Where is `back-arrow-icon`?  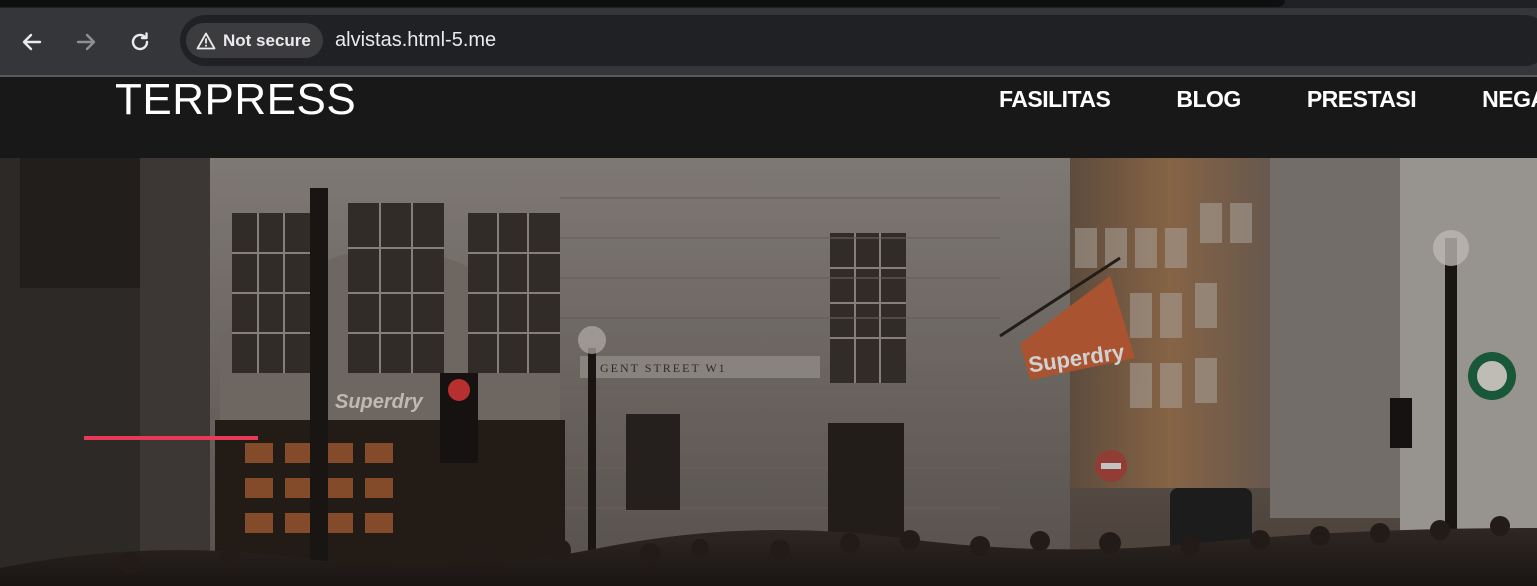 back-arrow-icon is located at coordinates (32, 42).